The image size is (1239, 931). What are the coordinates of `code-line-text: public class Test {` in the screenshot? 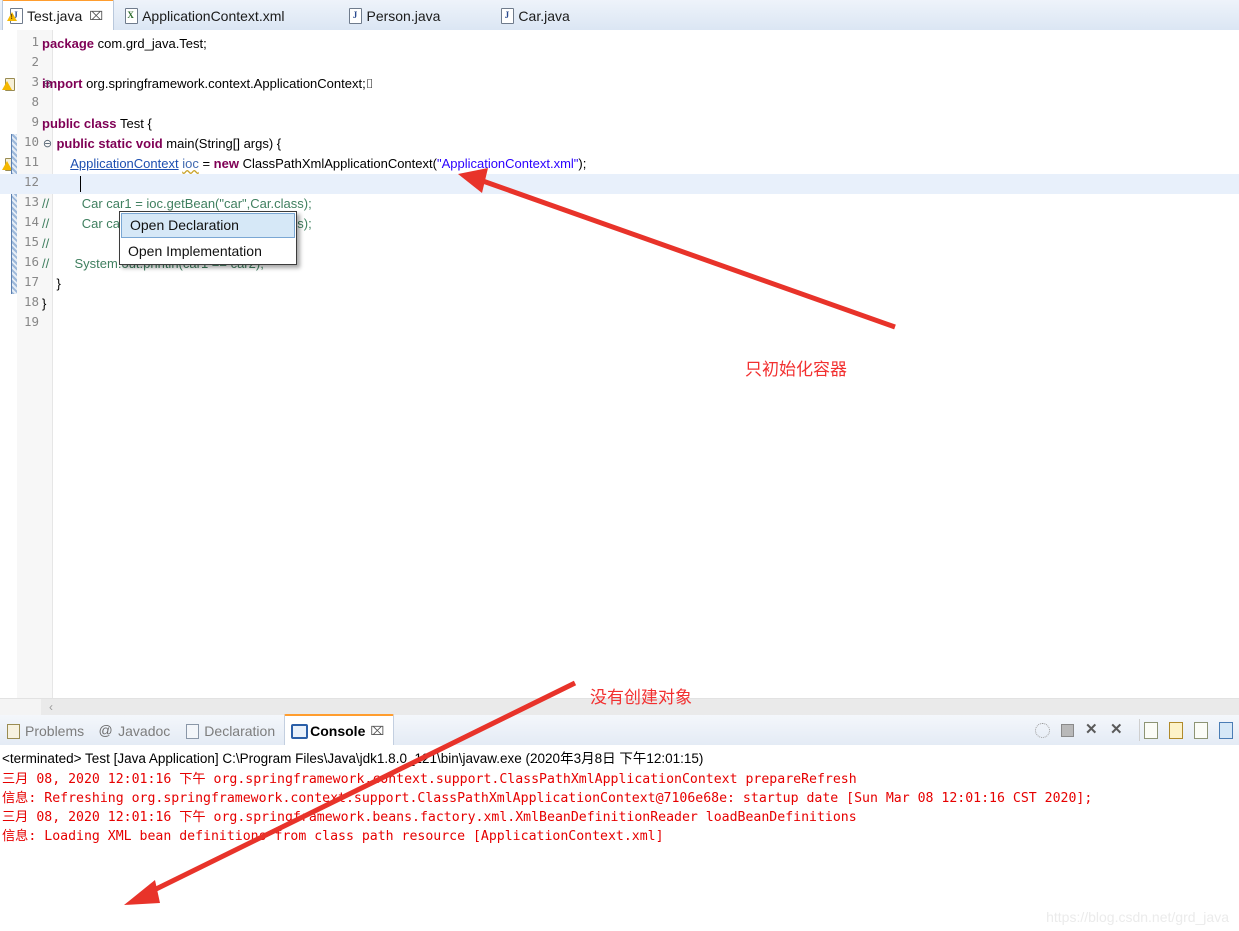 It's located at (97, 123).